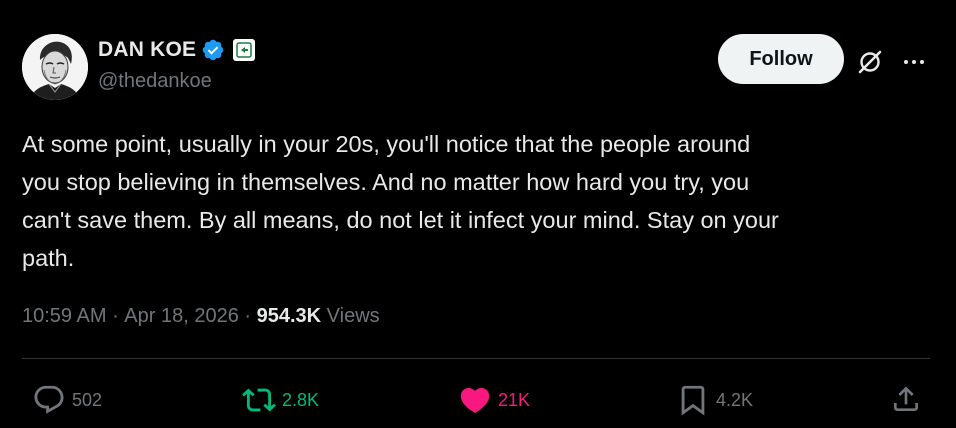 Image resolution: width=956 pixels, height=428 pixels. I want to click on avatar-portrait-icon, so click(55, 67).